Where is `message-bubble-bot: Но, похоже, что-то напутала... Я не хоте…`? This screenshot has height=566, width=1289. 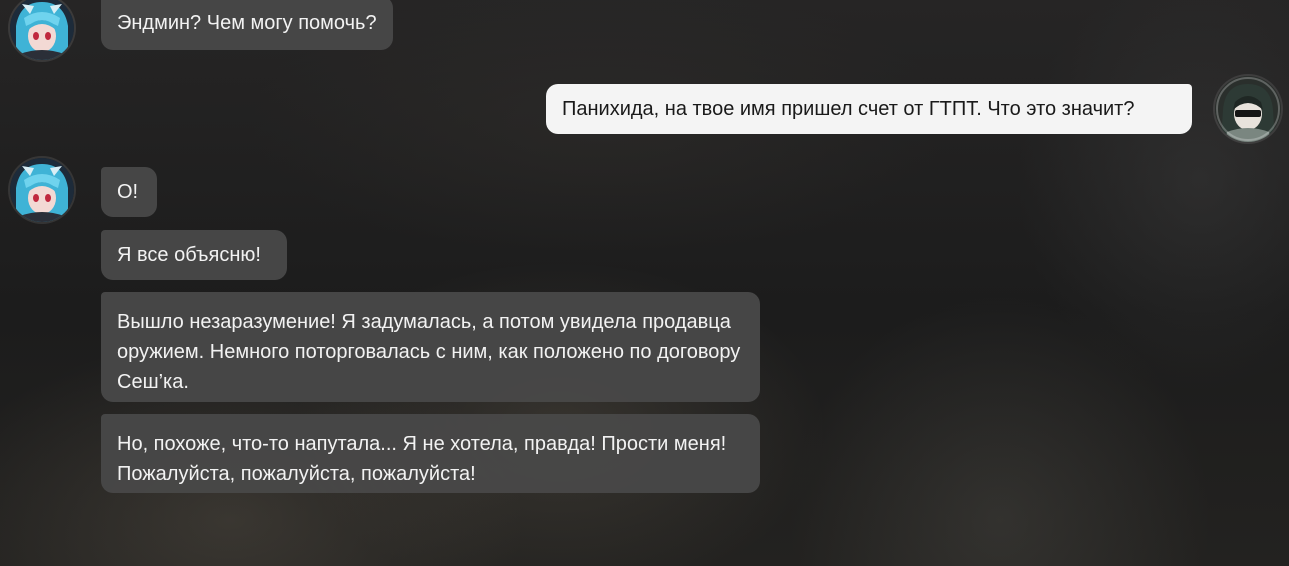 message-bubble-bot: Но, похоже, что-то напутала... Я не хоте… is located at coordinates (430, 453).